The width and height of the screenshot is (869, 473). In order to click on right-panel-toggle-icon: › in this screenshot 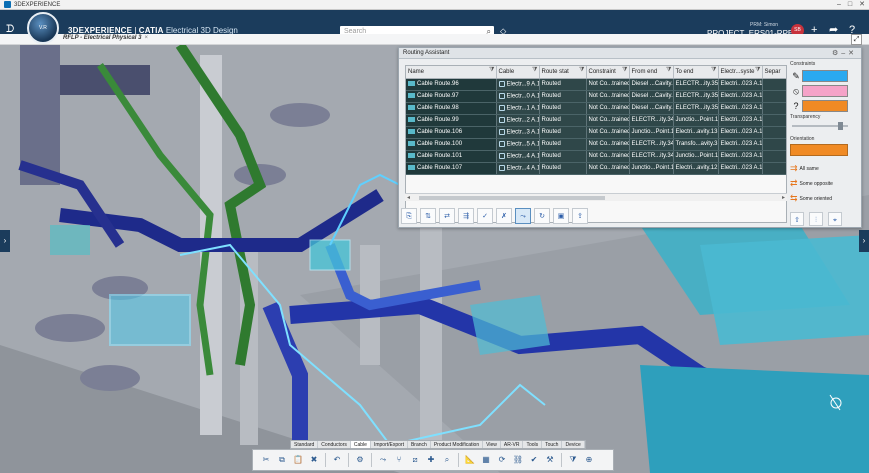, I will do `click(864, 241)`.